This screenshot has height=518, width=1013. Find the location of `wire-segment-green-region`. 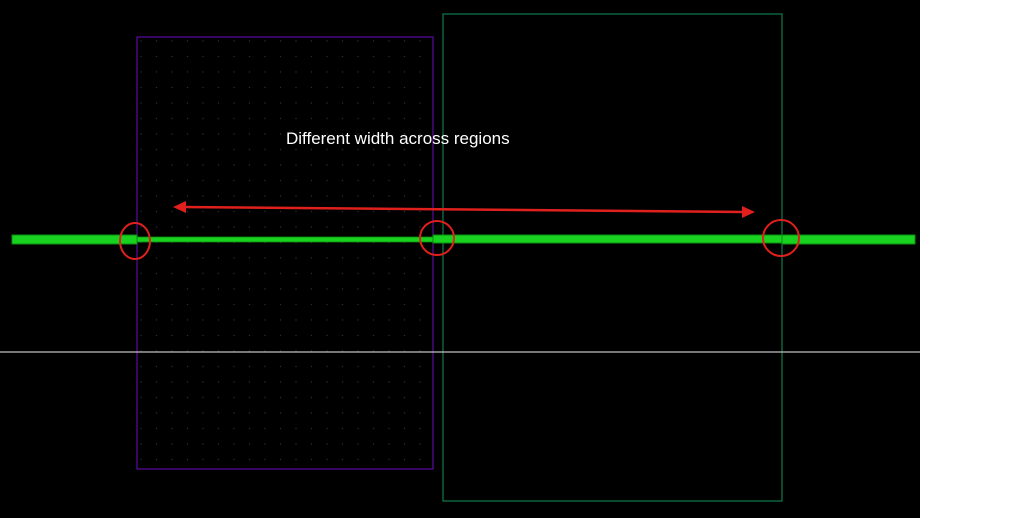

wire-segment-green-region is located at coordinates (607, 239).